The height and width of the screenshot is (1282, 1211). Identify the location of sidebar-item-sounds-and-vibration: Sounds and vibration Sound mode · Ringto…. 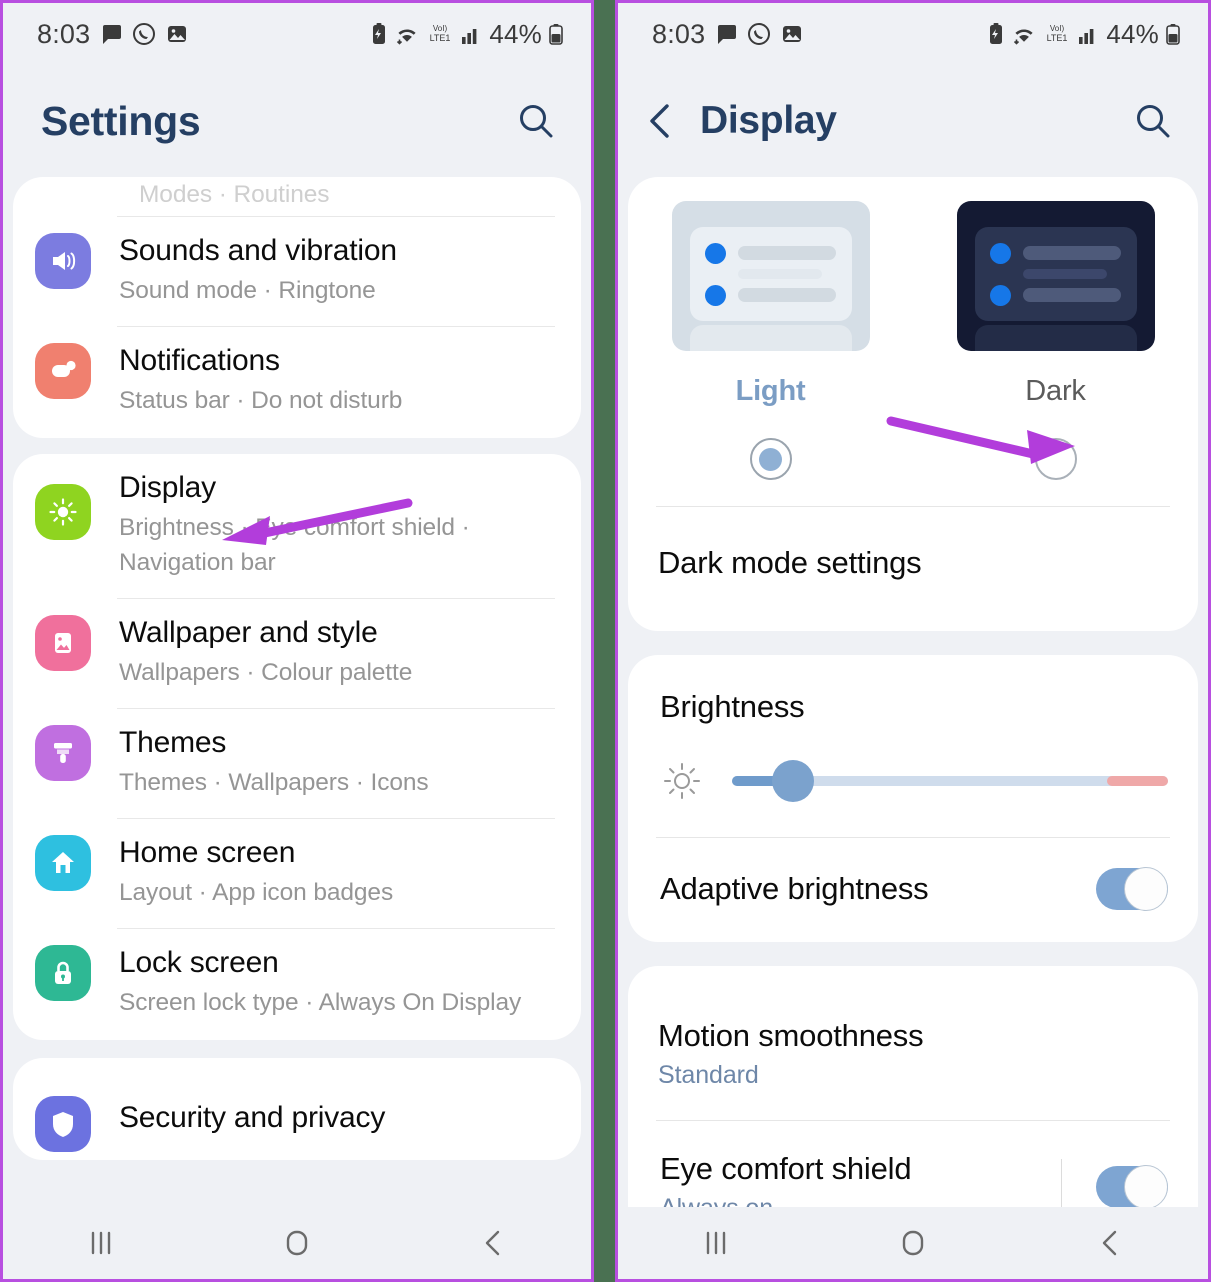
(297, 271).